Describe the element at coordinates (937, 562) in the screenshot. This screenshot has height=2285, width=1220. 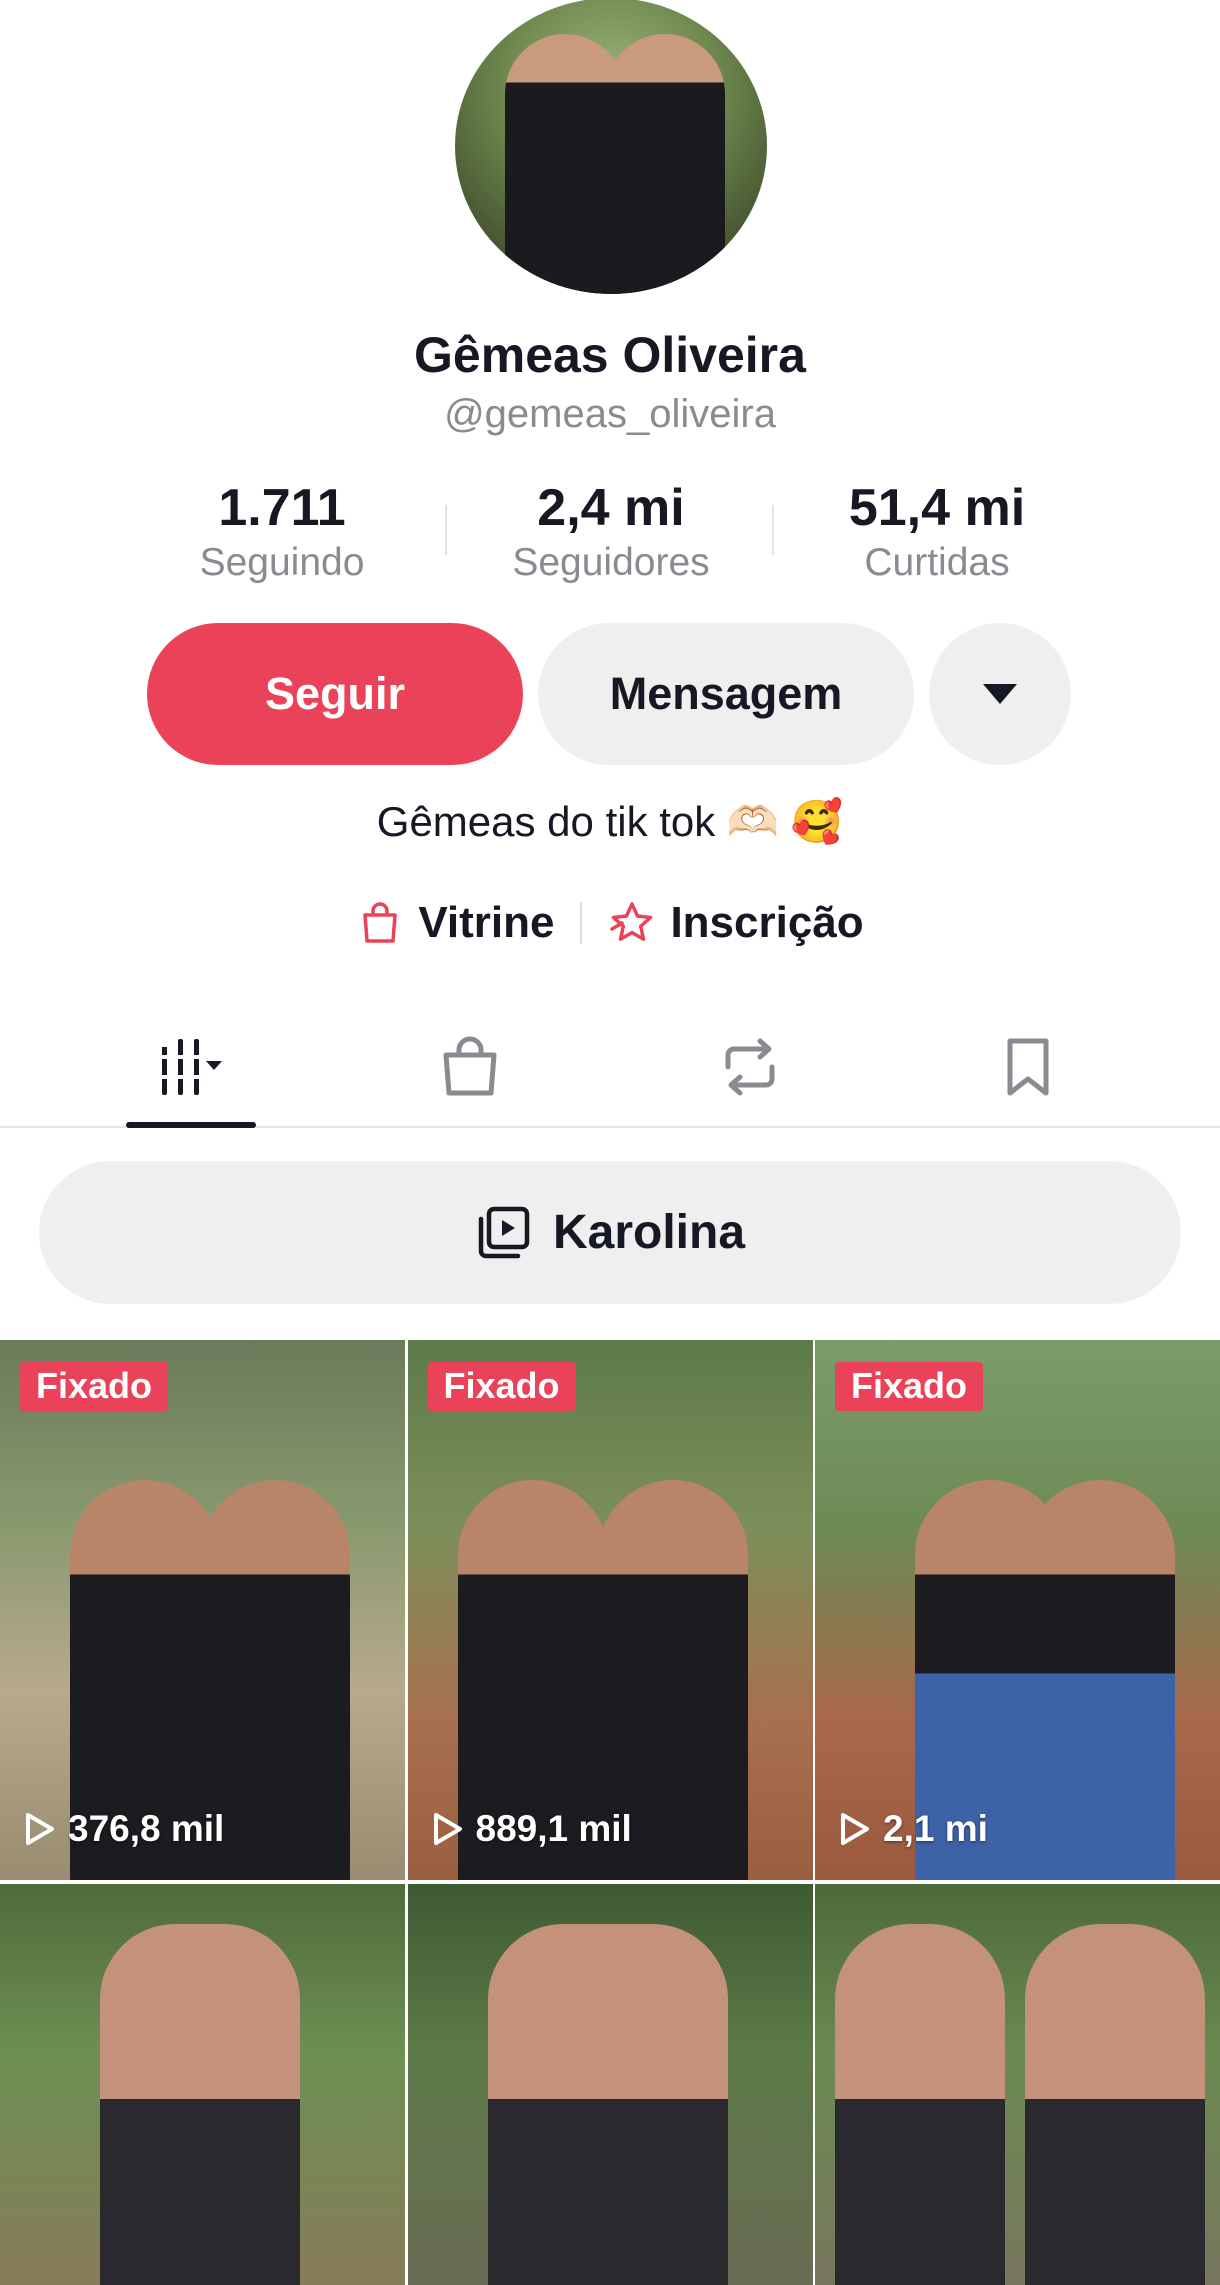
I see `stat-likes-label: Curtidas` at that location.